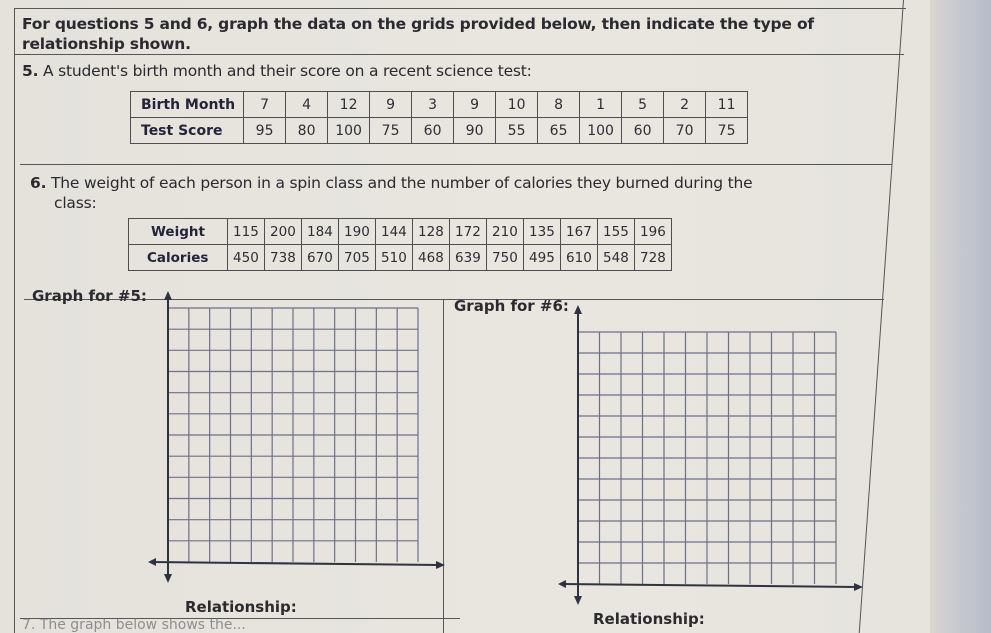 This screenshot has width=991, height=633. I want to click on test-score-cell: 90, so click(475, 130).